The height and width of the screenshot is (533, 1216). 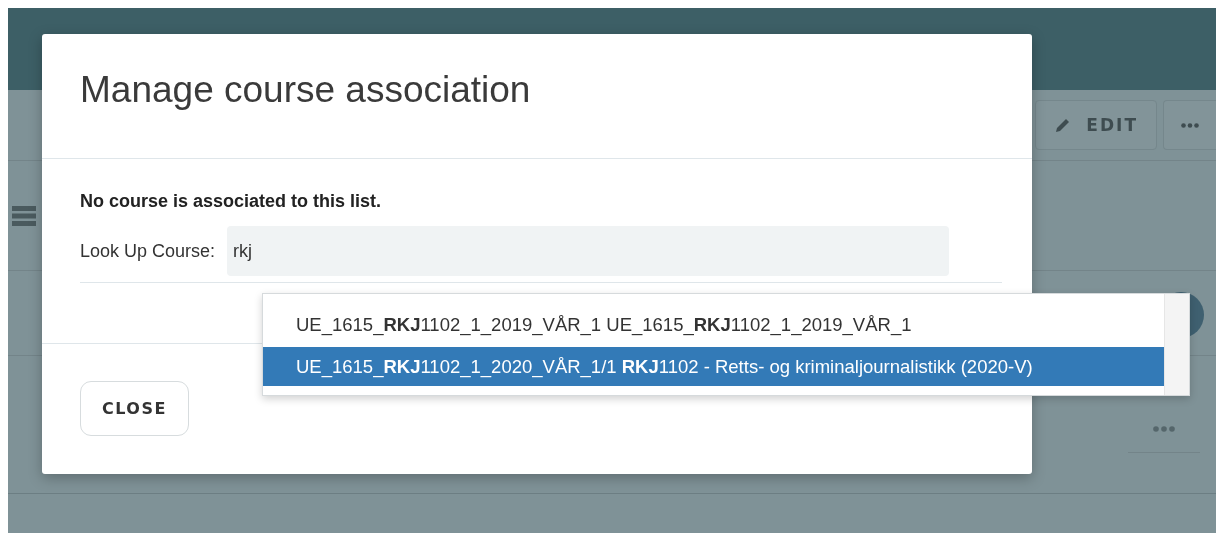 What do you see at coordinates (305, 90) in the screenshot?
I see `dialog-title: Manage course association` at bounding box center [305, 90].